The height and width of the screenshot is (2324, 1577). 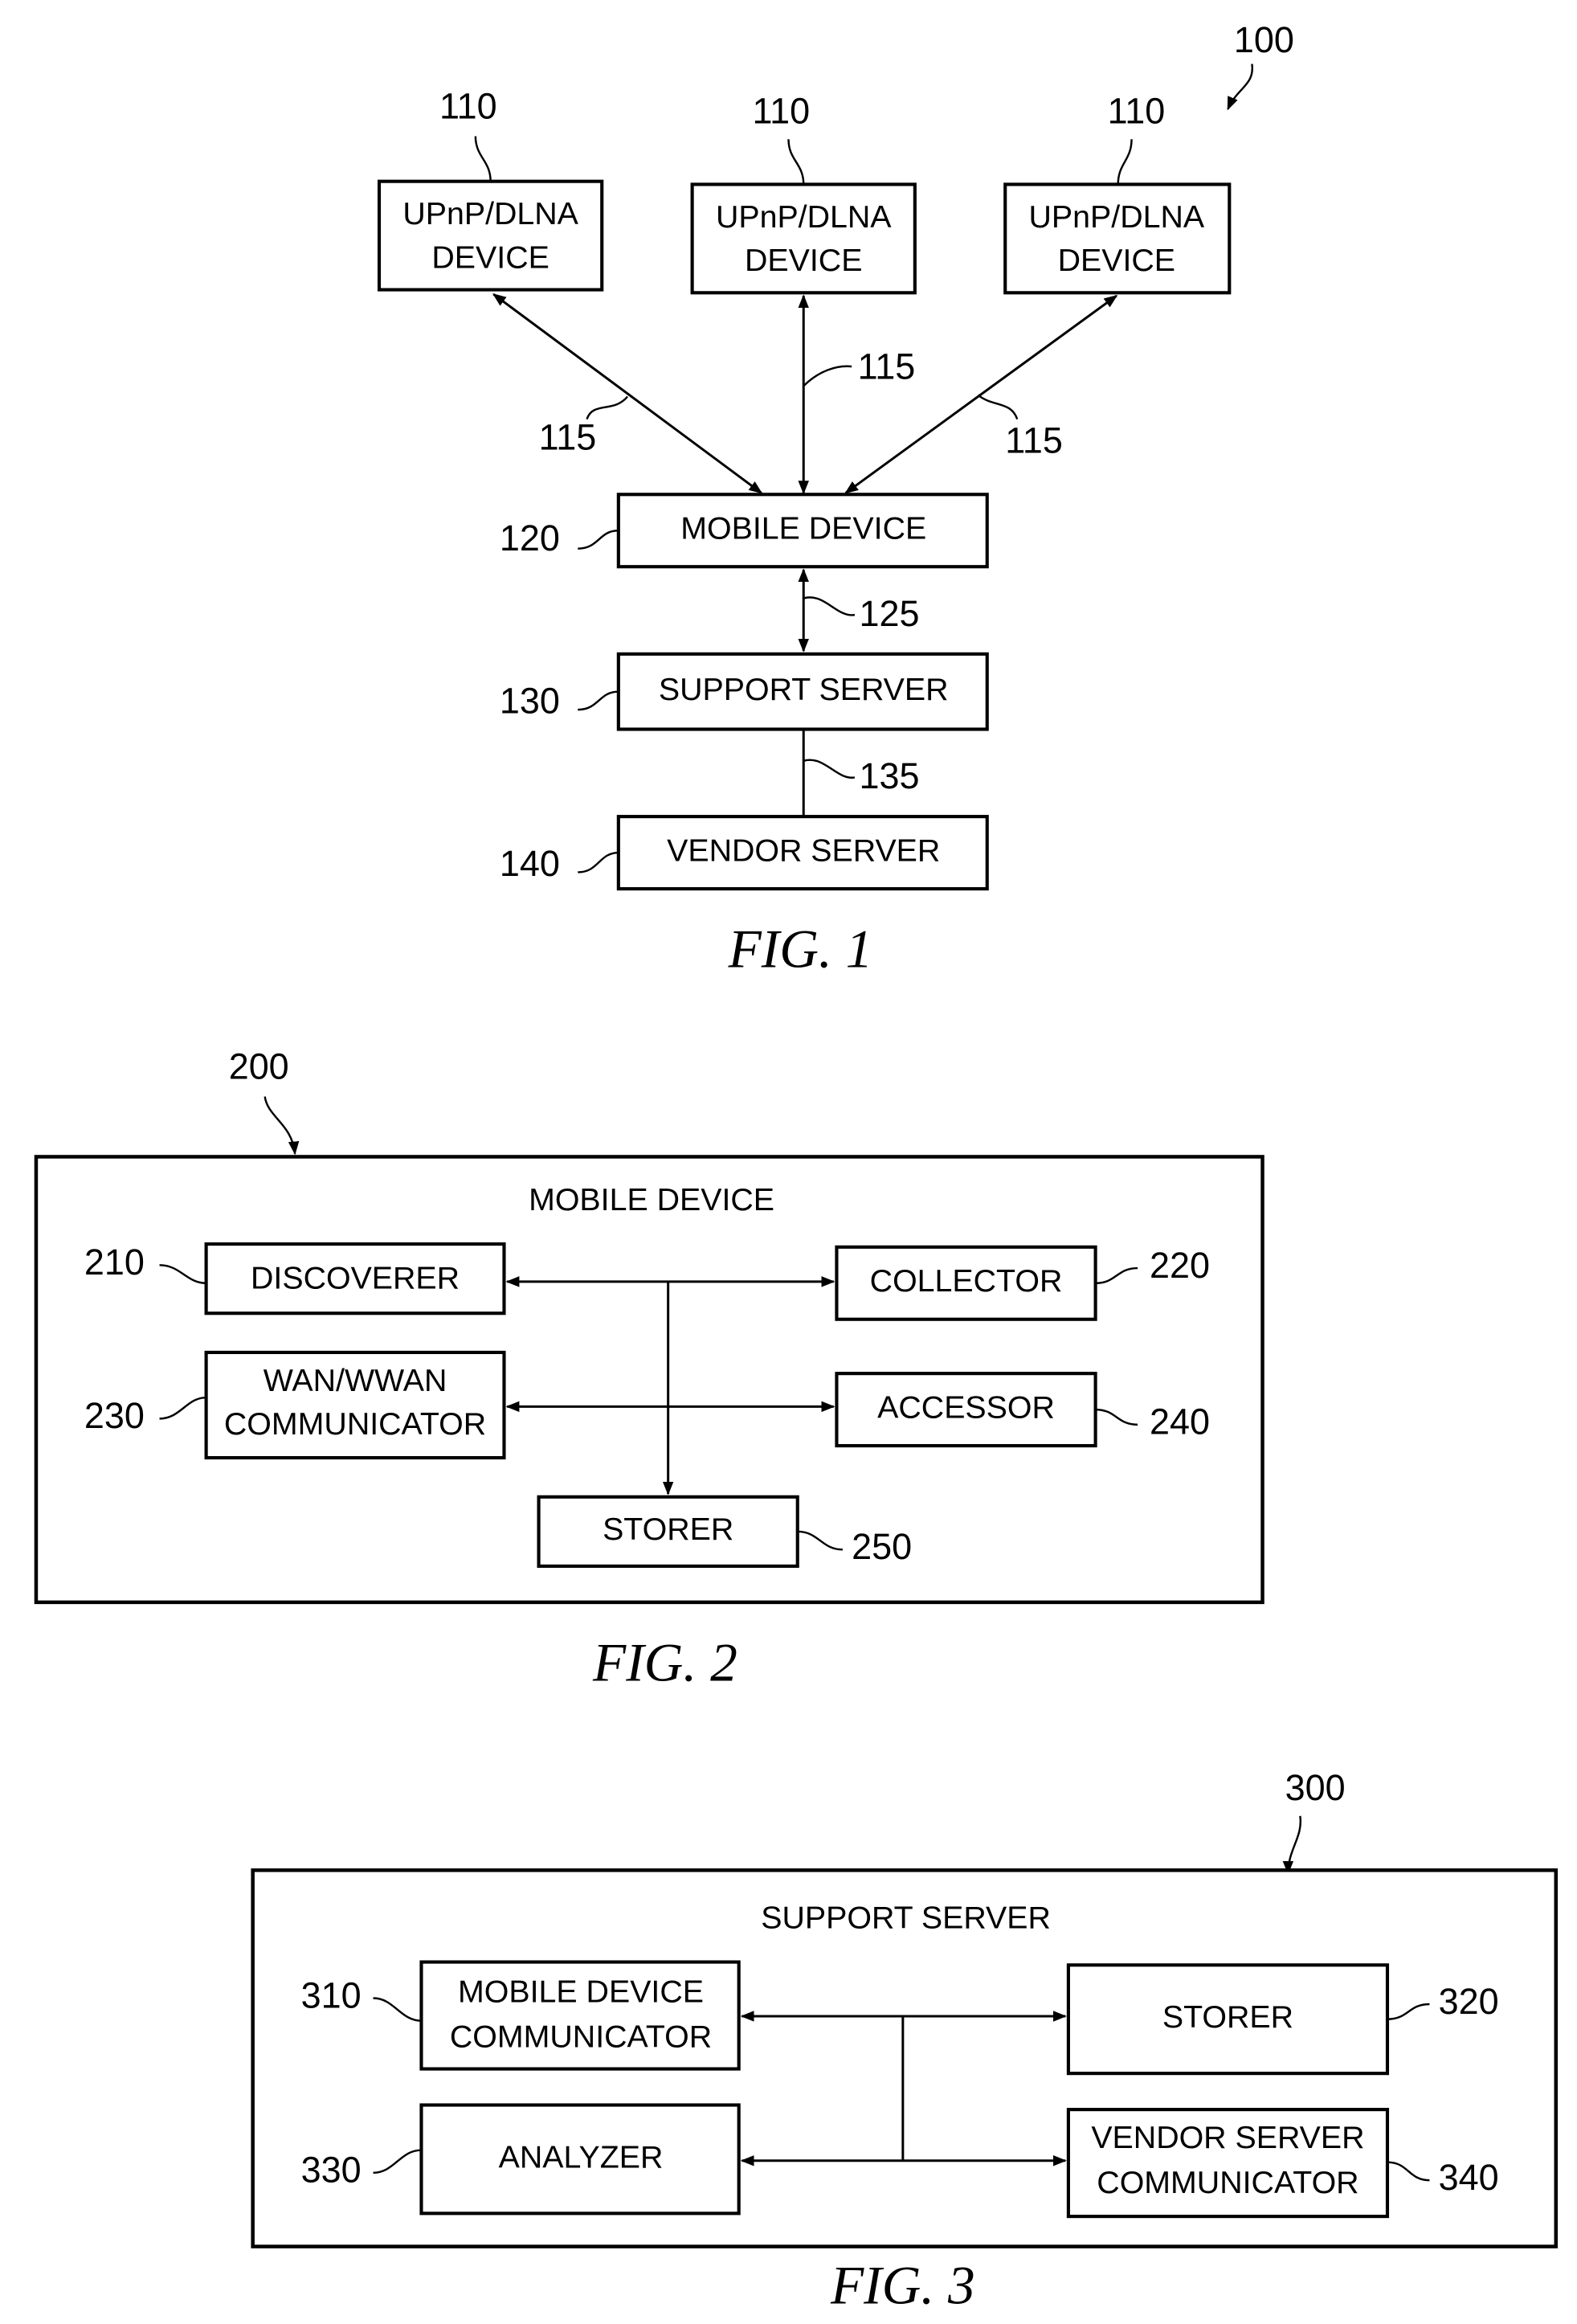 I want to click on mobile-comm-label-line1: MOBILE DEVICE, so click(x=581, y=1992).